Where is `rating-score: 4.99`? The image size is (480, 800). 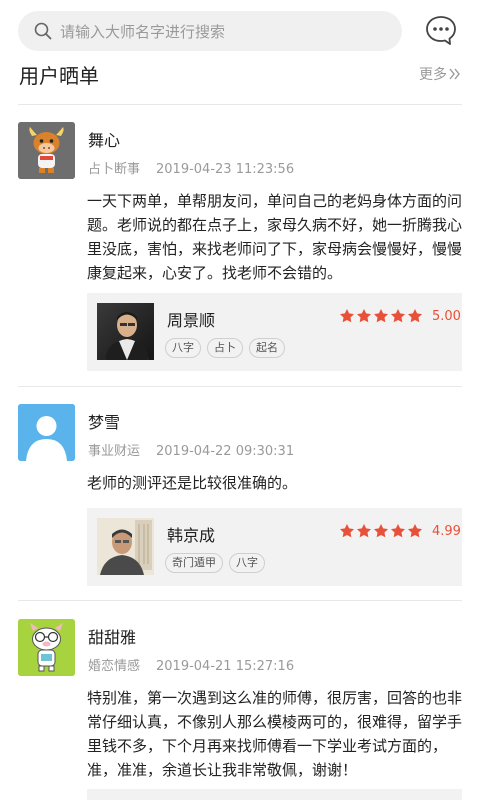
rating-score: 4.99 is located at coordinates (446, 531).